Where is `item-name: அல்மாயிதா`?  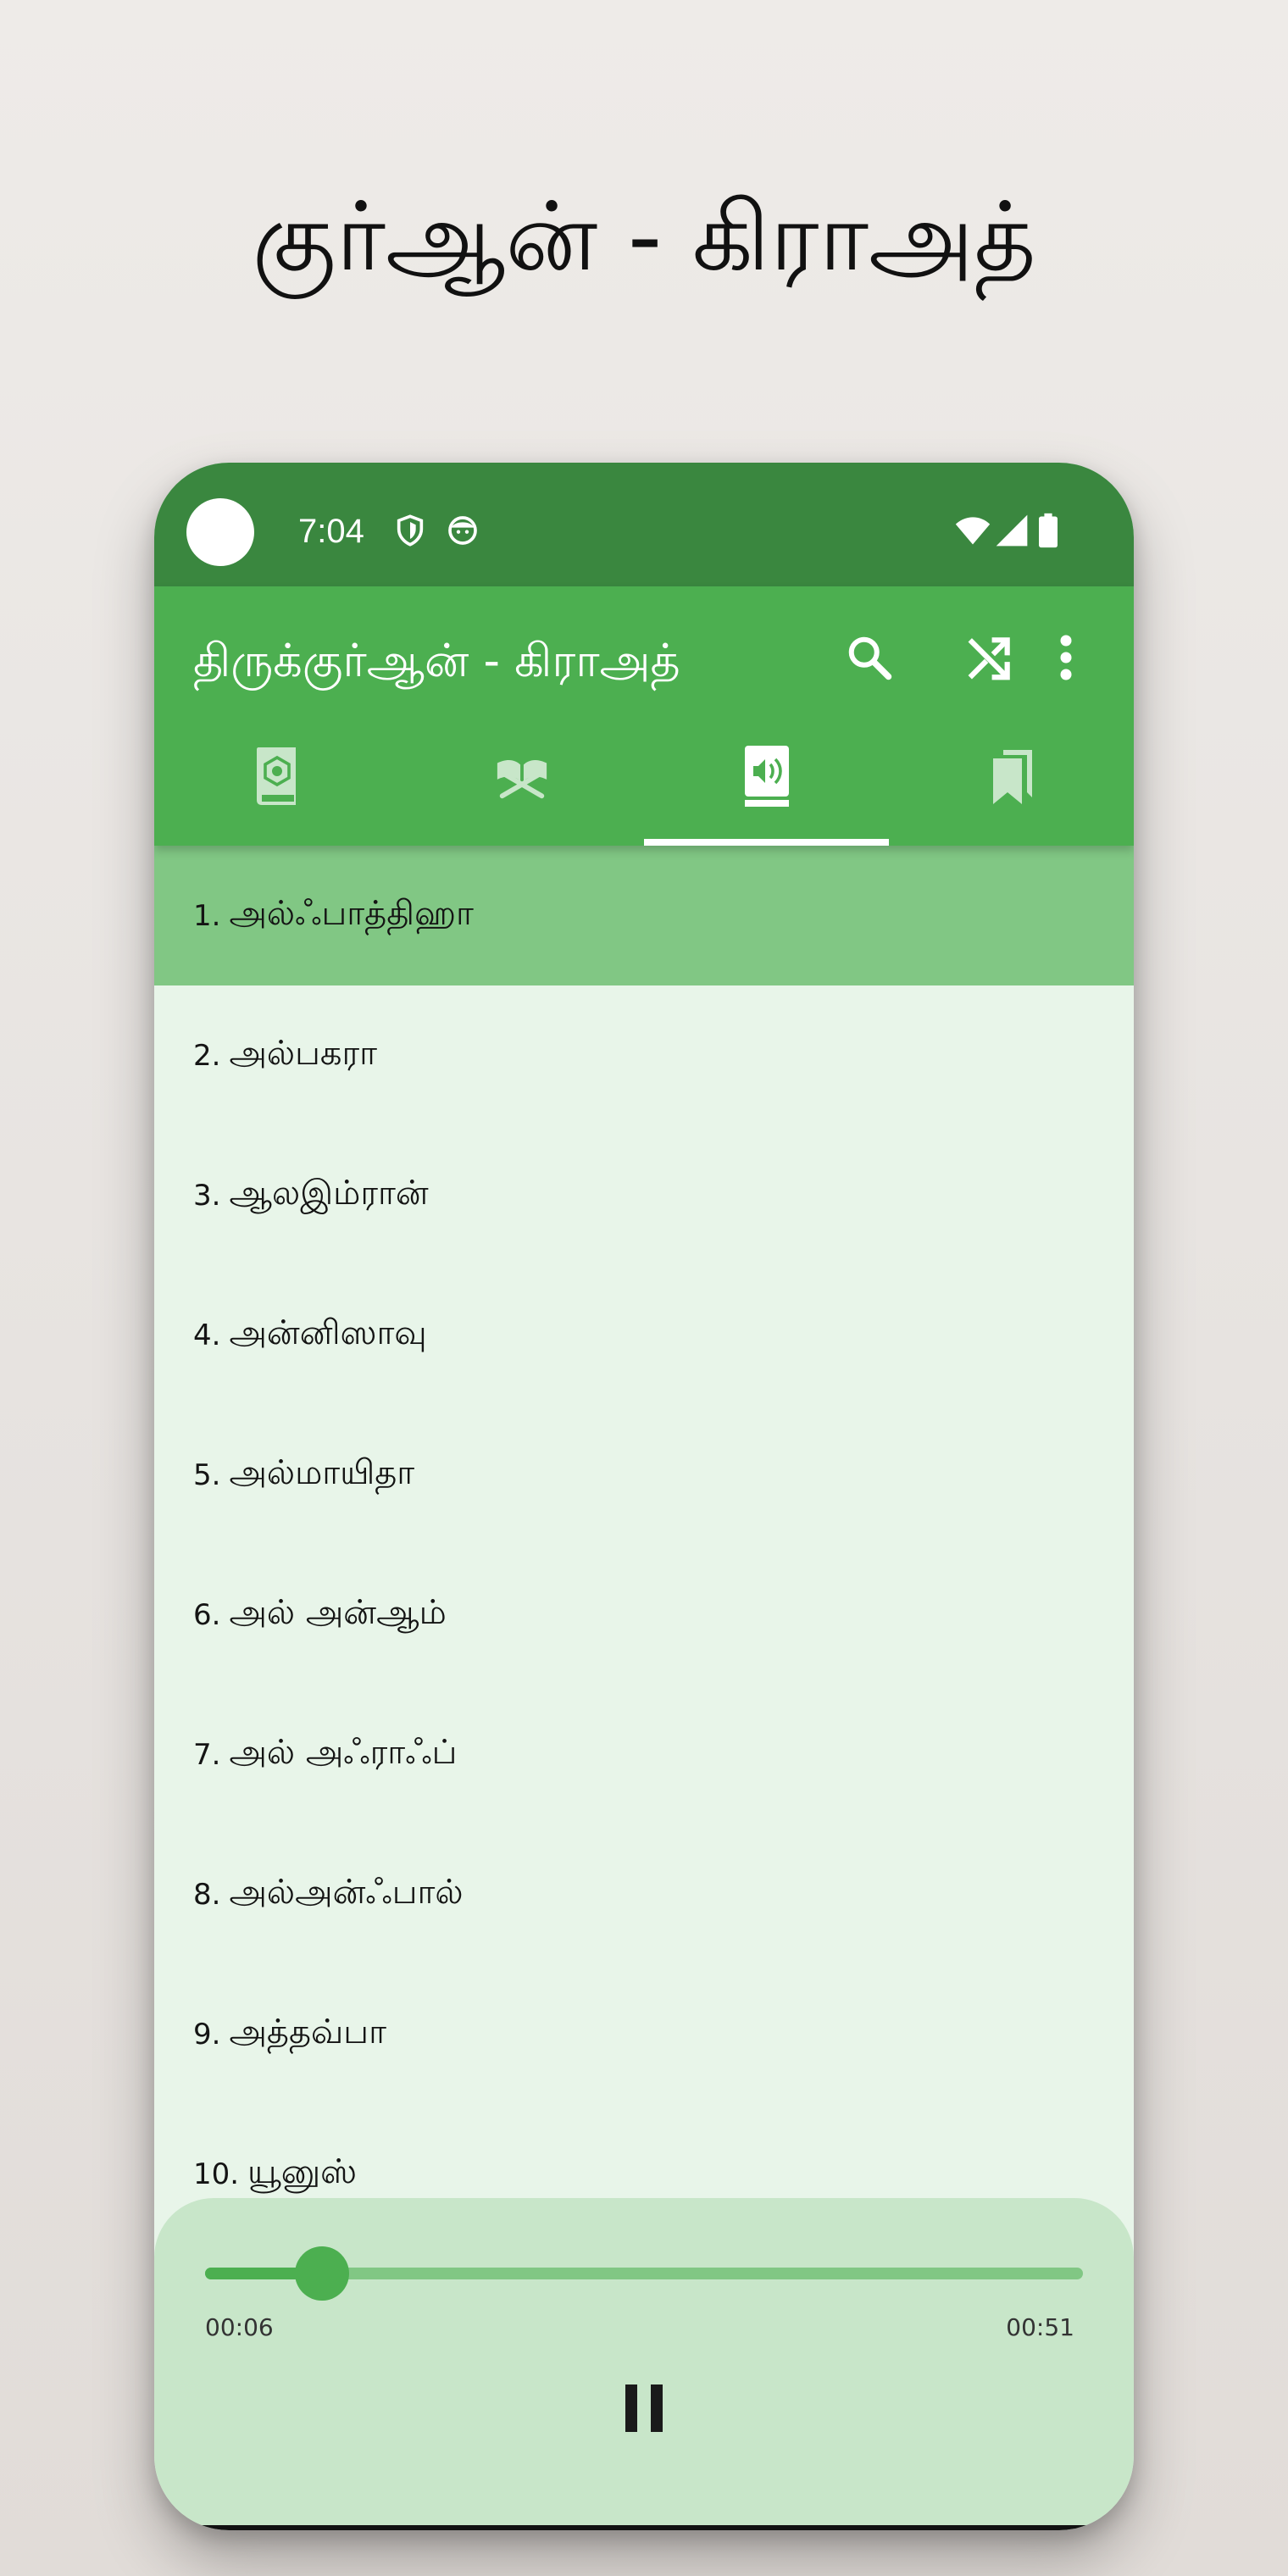
item-name: அல்மாயிதா is located at coordinates (322, 1472).